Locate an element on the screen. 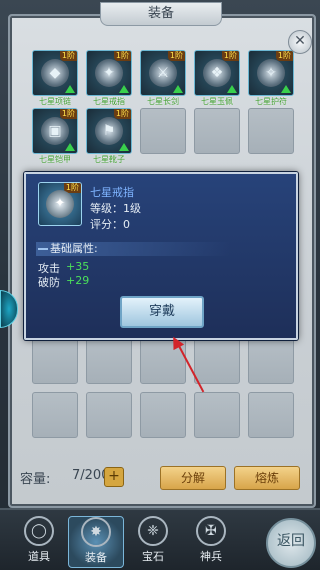 This screenshot has height=570, width=320. jade-pendant-icon: ❖ is located at coordinates (217, 73).